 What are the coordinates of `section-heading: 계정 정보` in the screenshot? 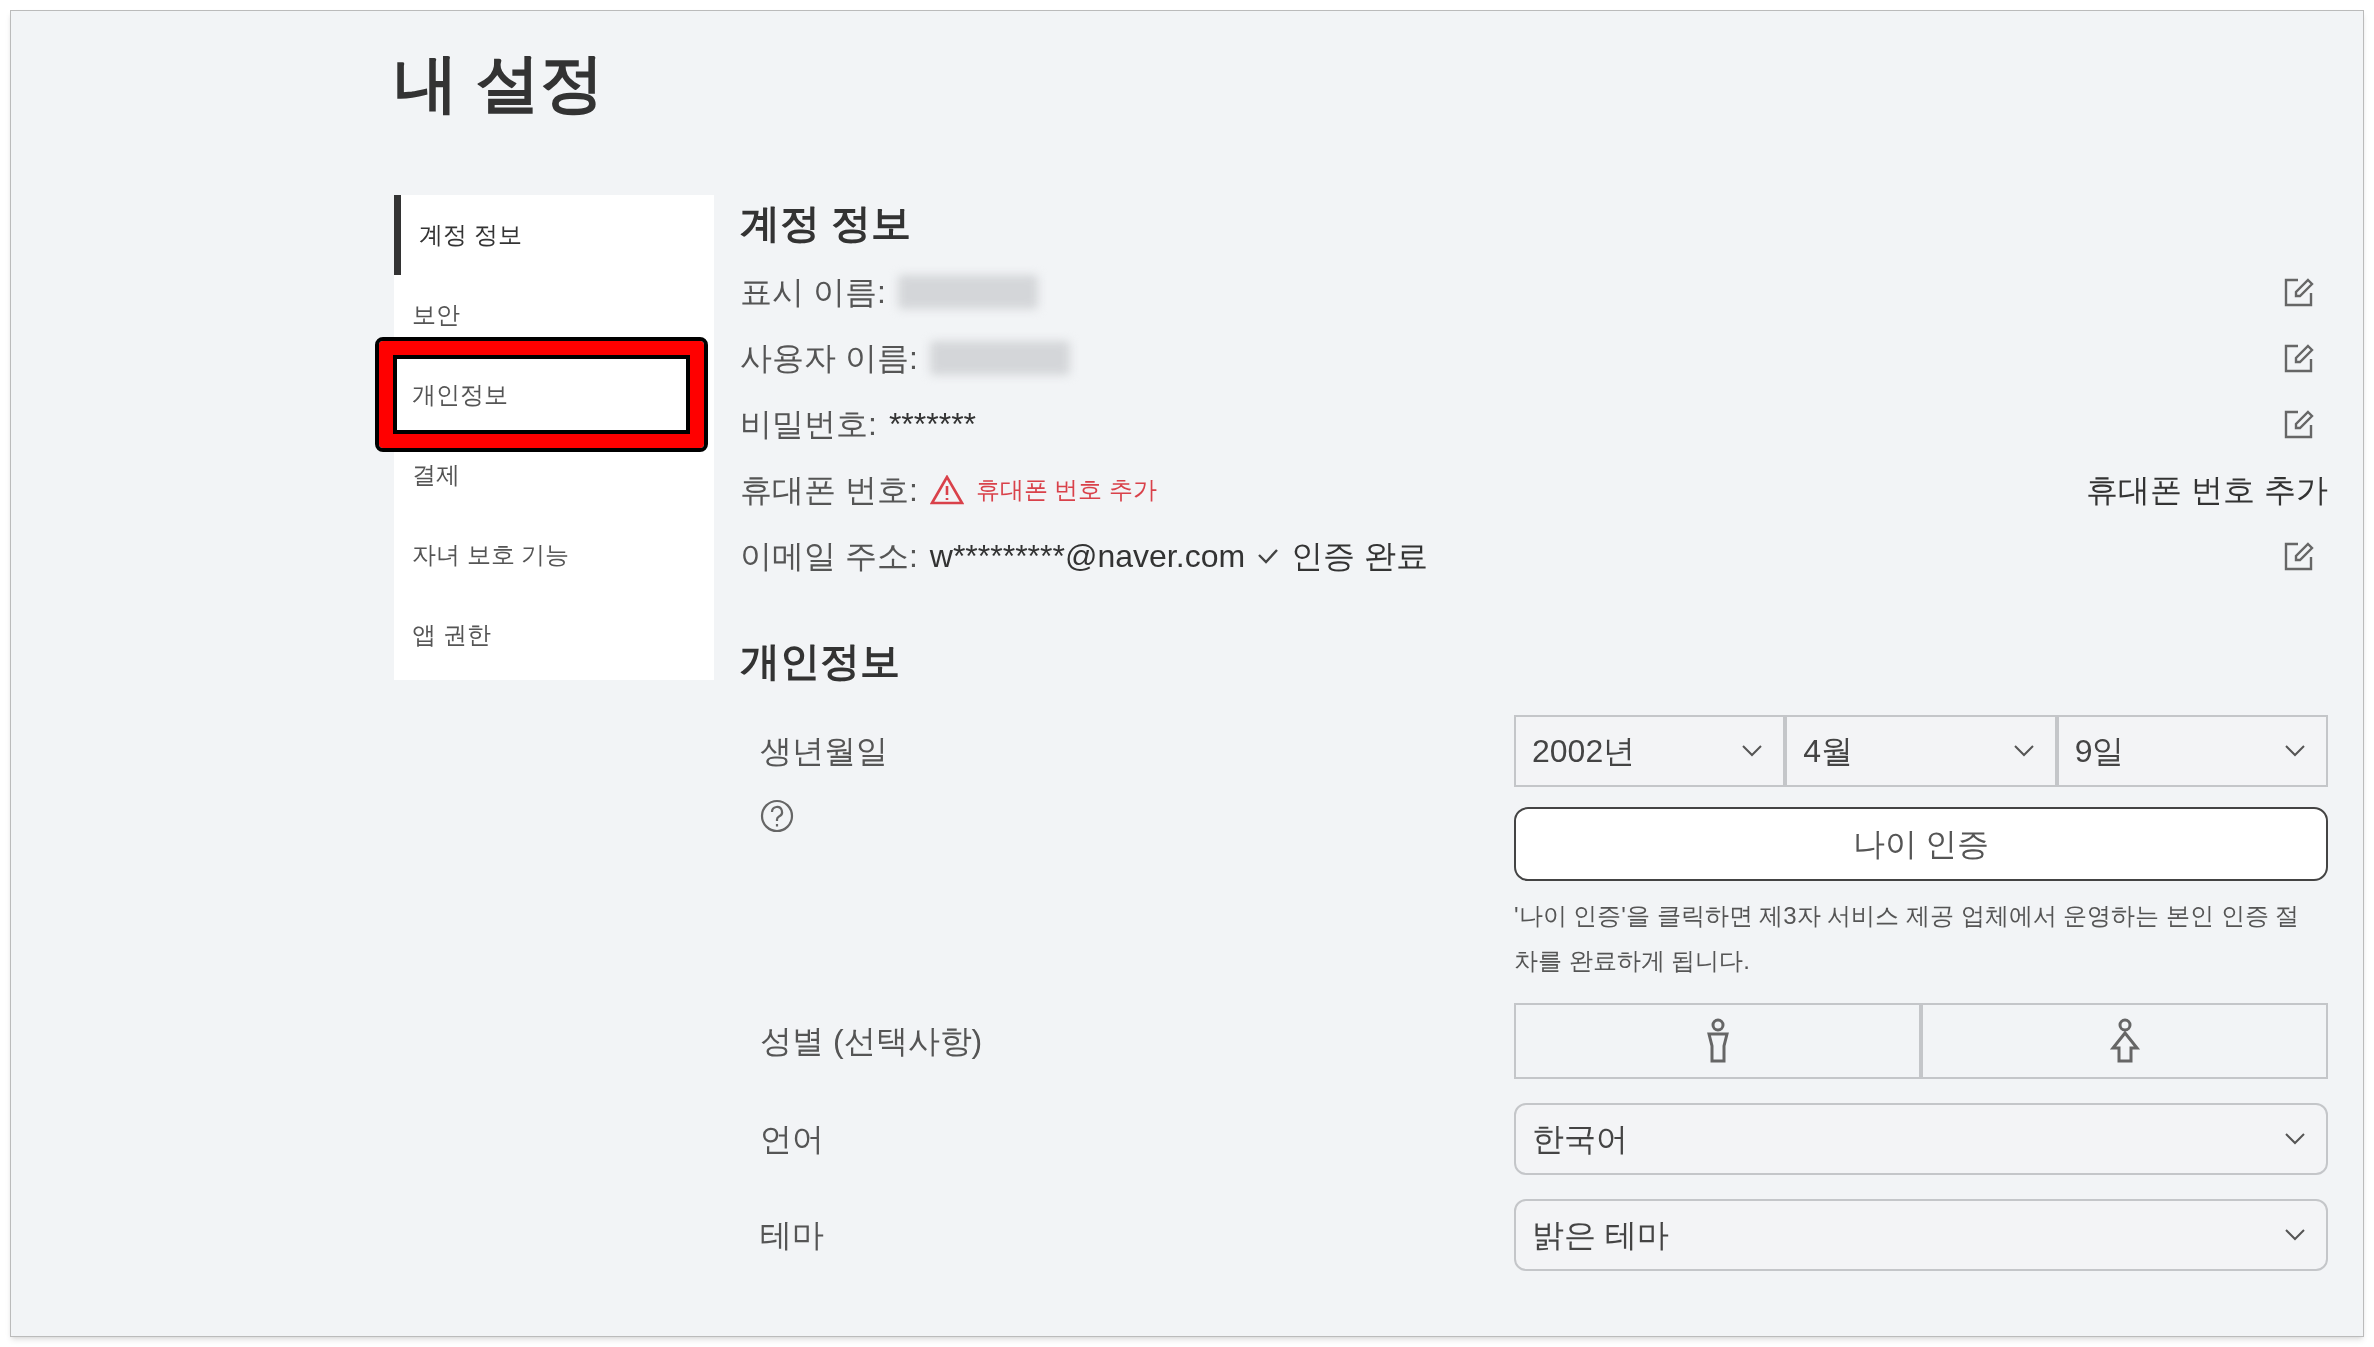 It's located at (826, 223).